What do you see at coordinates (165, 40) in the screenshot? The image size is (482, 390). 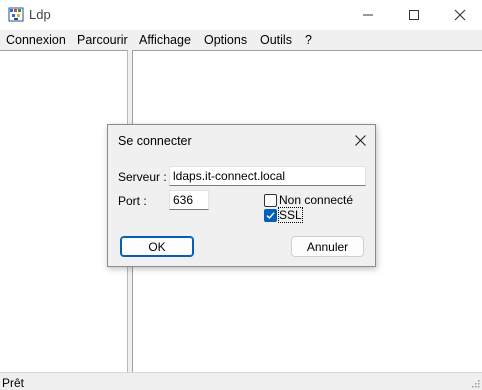 I see `menu-affichage: Affichage` at bounding box center [165, 40].